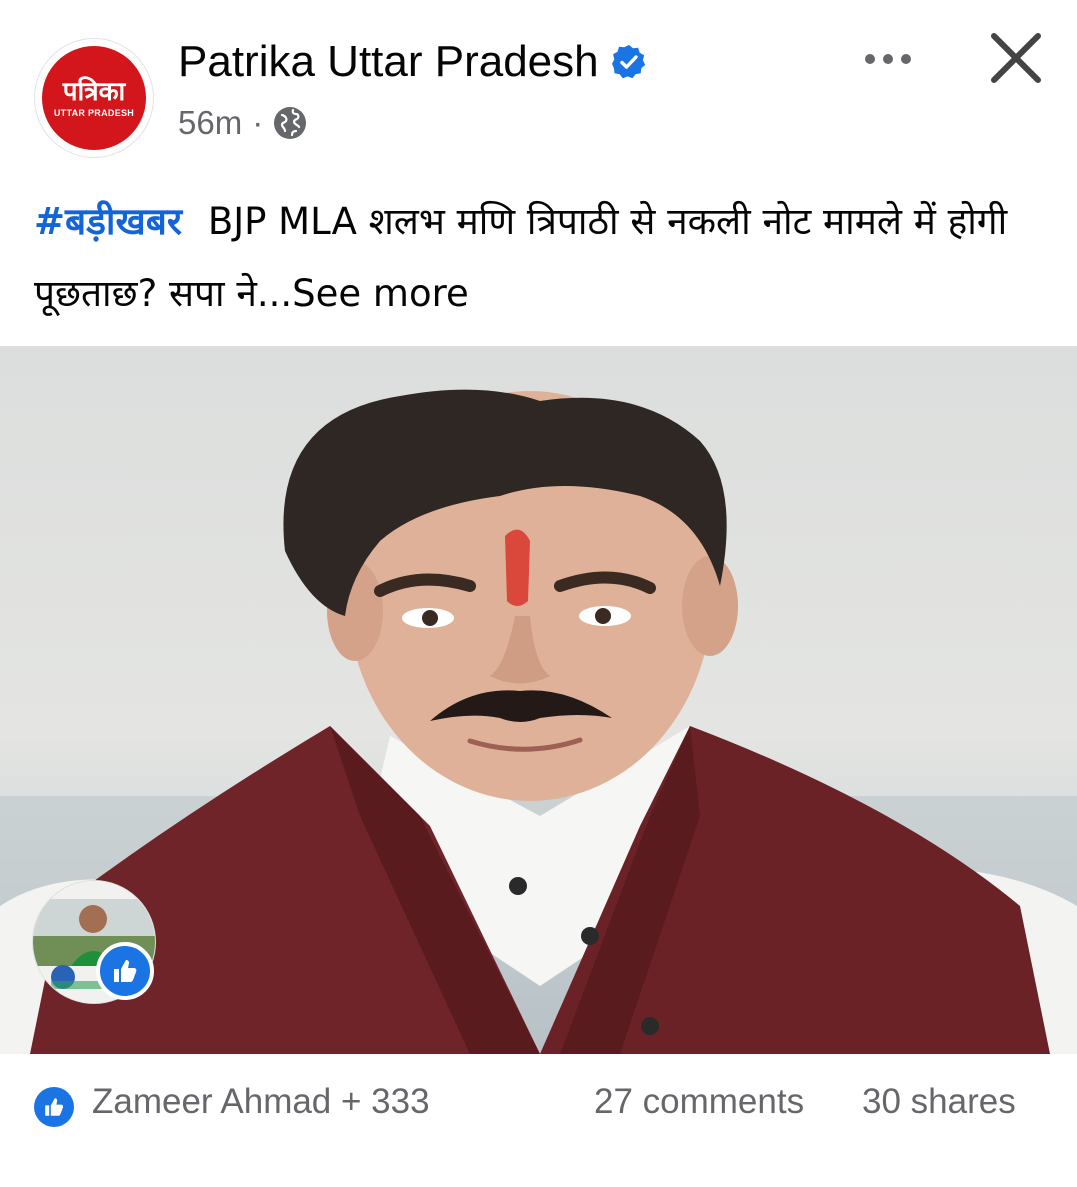  Describe the element at coordinates (94, 92) in the screenshot. I see `logo-text: पत्रिका` at that location.